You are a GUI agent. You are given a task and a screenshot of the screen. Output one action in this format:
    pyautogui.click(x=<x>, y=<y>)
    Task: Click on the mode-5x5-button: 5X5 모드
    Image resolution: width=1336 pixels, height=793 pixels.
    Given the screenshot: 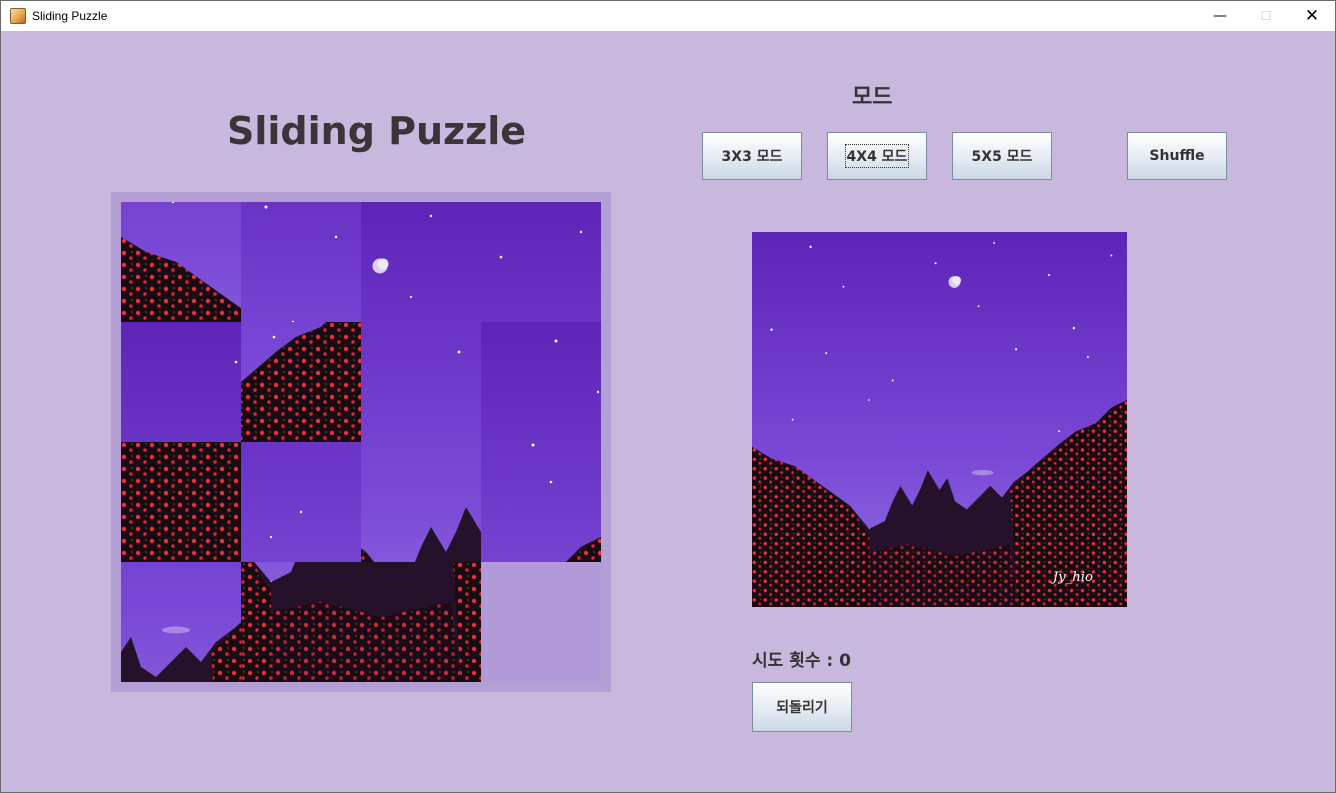 What is the action you would take?
    pyautogui.click(x=1002, y=156)
    